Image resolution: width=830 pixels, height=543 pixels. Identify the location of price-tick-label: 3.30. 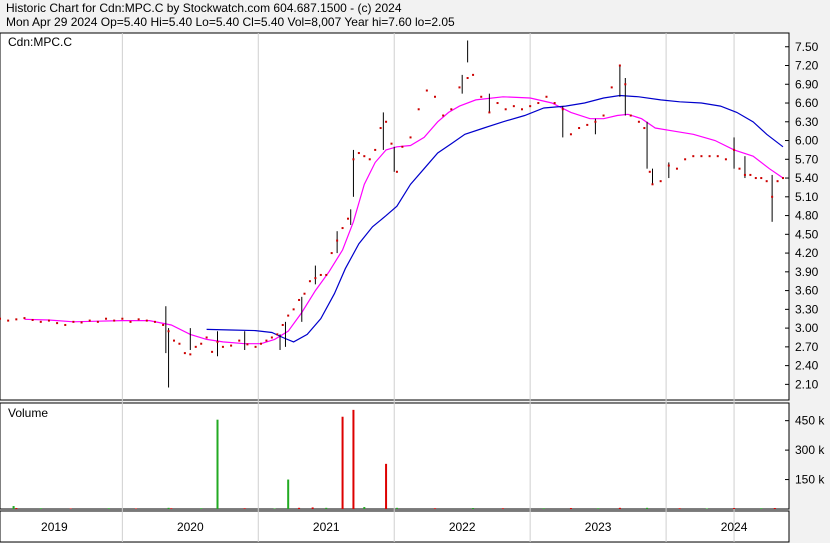
(807, 309).